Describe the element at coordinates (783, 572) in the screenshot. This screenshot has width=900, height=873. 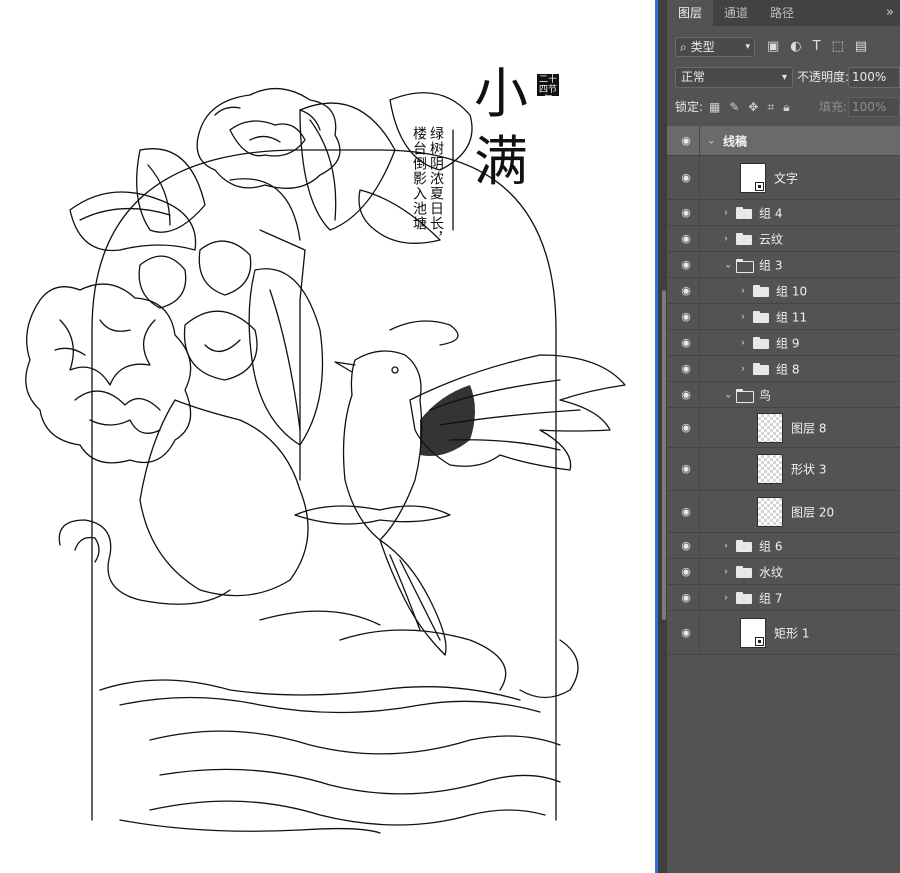
I see `layer-group-row: ◉ › 水纹` at that location.